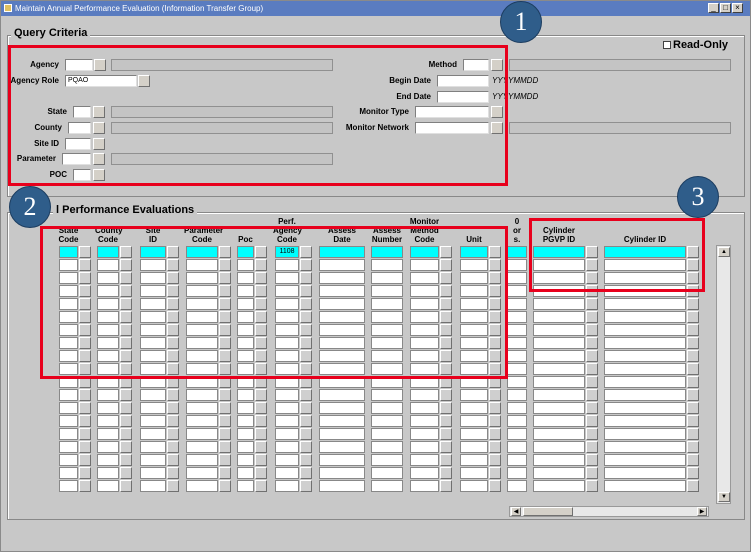 Image resolution: width=751 pixels, height=556 pixels. What do you see at coordinates (723, 374) in the screenshot?
I see `vertical-scrollbar: ▲ ▼` at bounding box center [723, 374].